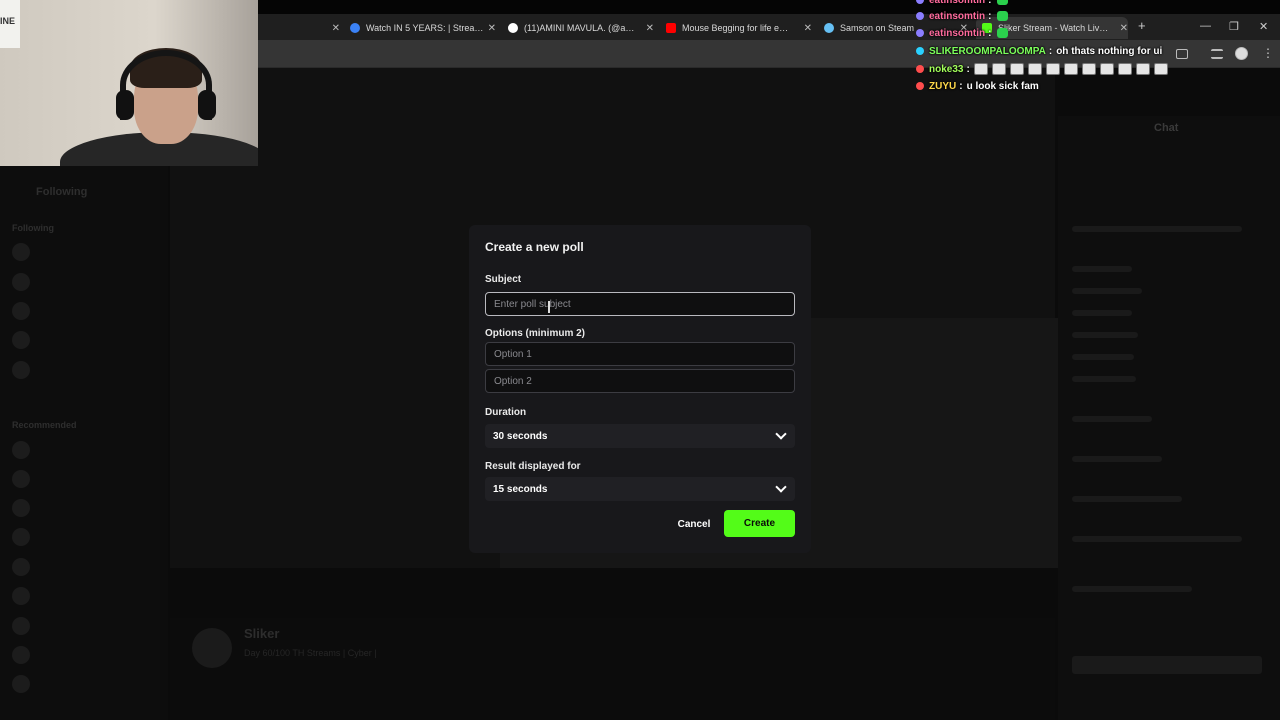 The image size is (1280, 720). I want to click on options-label: Options (minimum 2), so click(535, 333).